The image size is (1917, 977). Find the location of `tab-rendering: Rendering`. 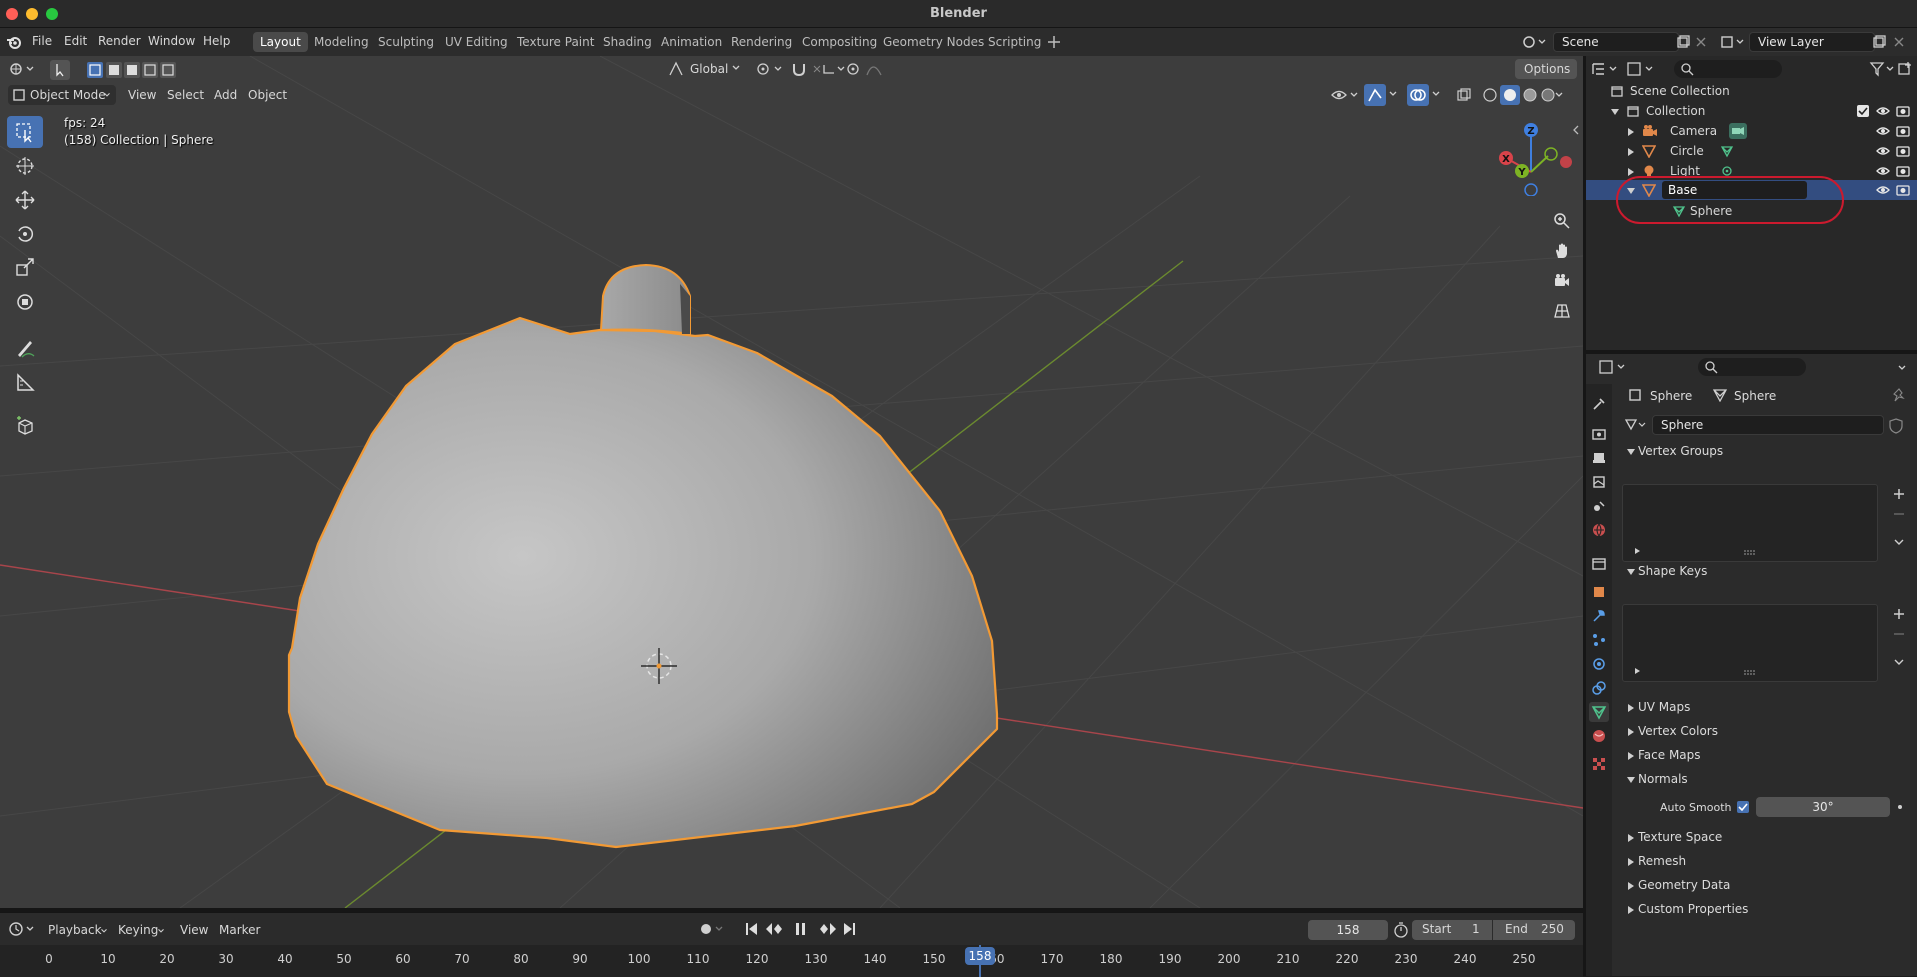

tab-rendering: Rendering is located at coordinates (761, 42).